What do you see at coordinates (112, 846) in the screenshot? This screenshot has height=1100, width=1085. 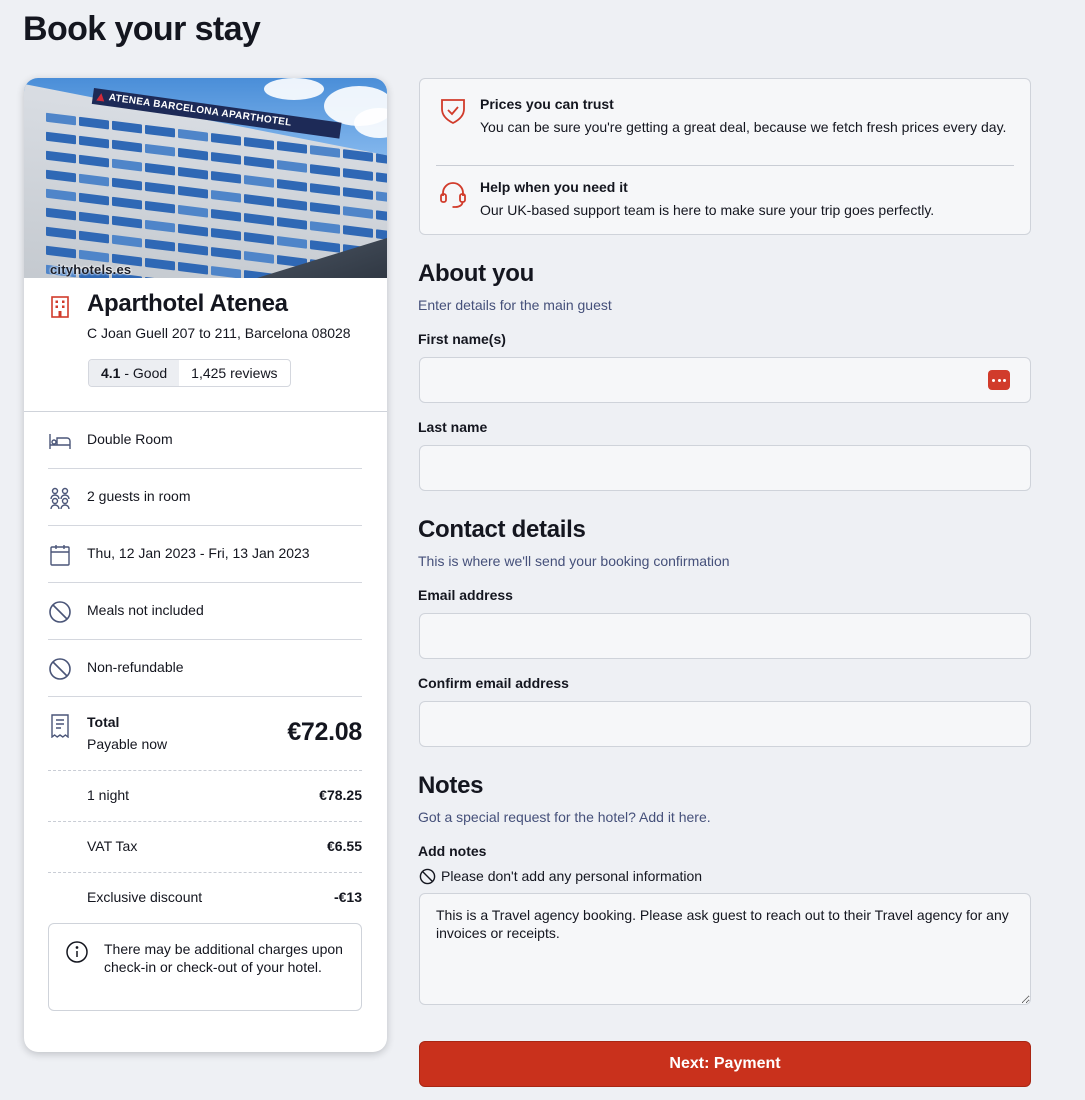 I see `price-line-label: VAT Tax` at bounding box center [112, 846].